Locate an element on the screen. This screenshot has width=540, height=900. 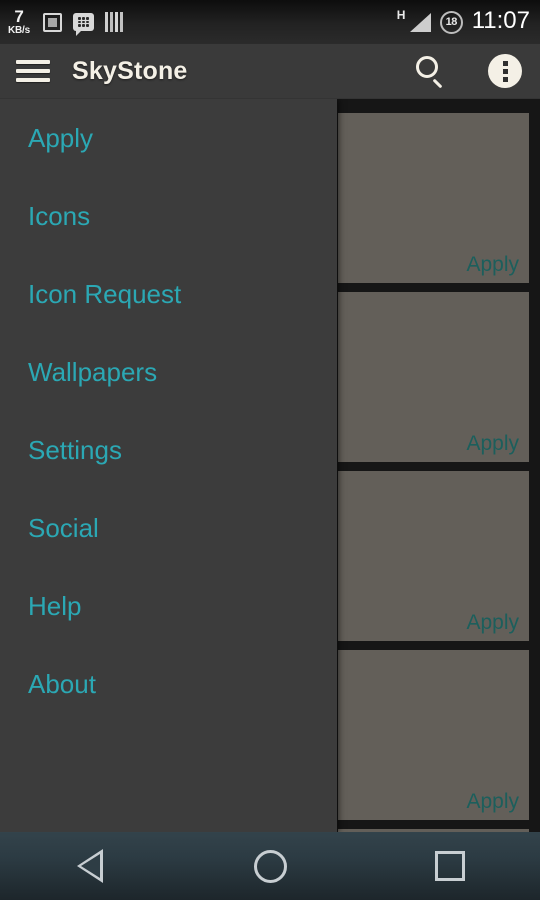
drawer-item-label: Help is located at coordinates (55, 606).